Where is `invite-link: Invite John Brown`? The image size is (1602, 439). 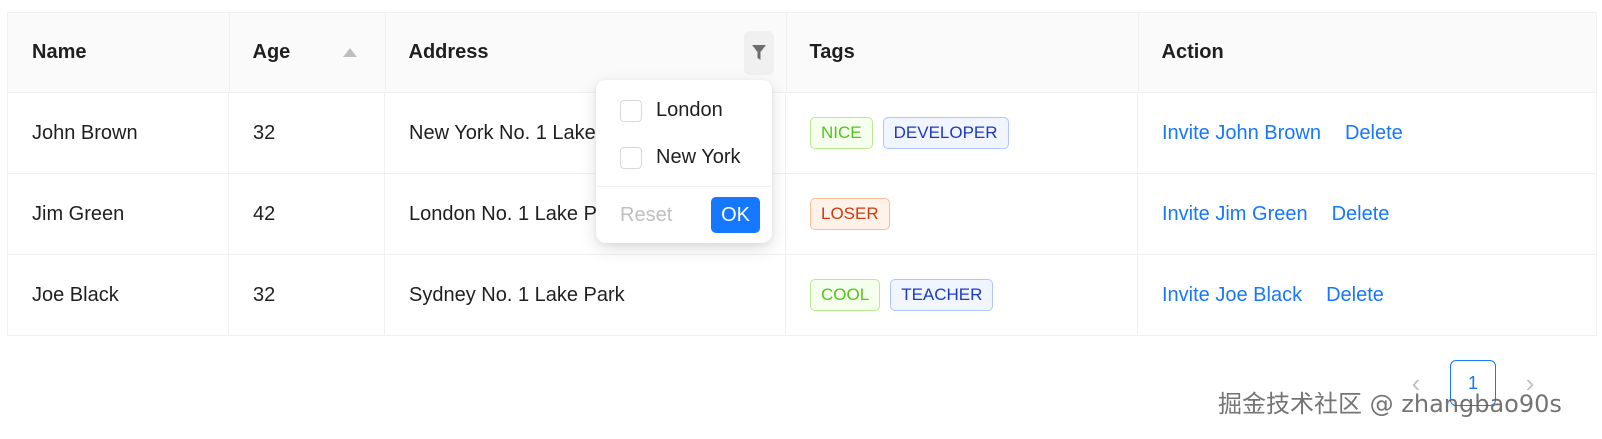 invite-link: Invite John Brown is located at coordinates (1241, 133).